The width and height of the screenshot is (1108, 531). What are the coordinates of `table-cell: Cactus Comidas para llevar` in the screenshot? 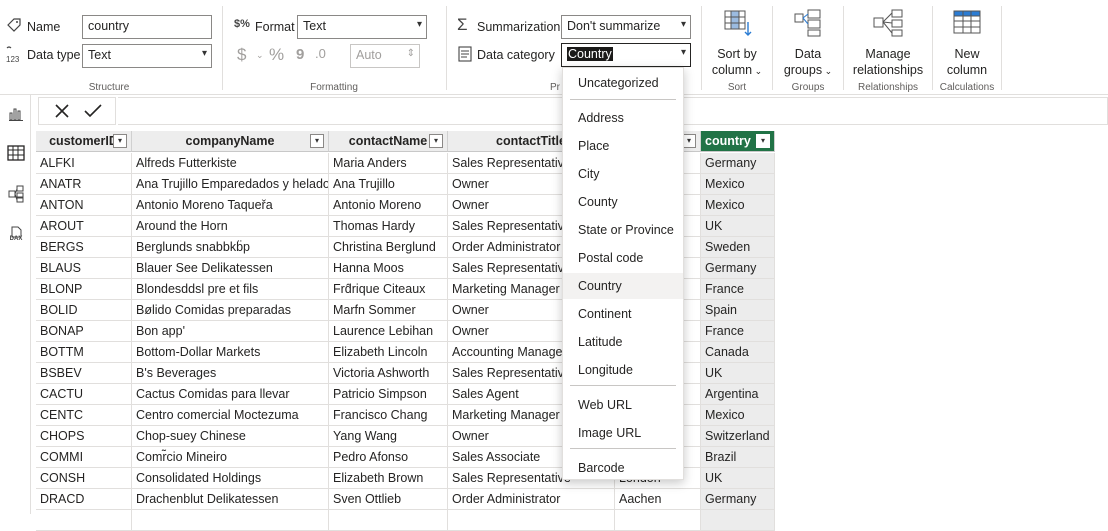 It's located at (230, 394).